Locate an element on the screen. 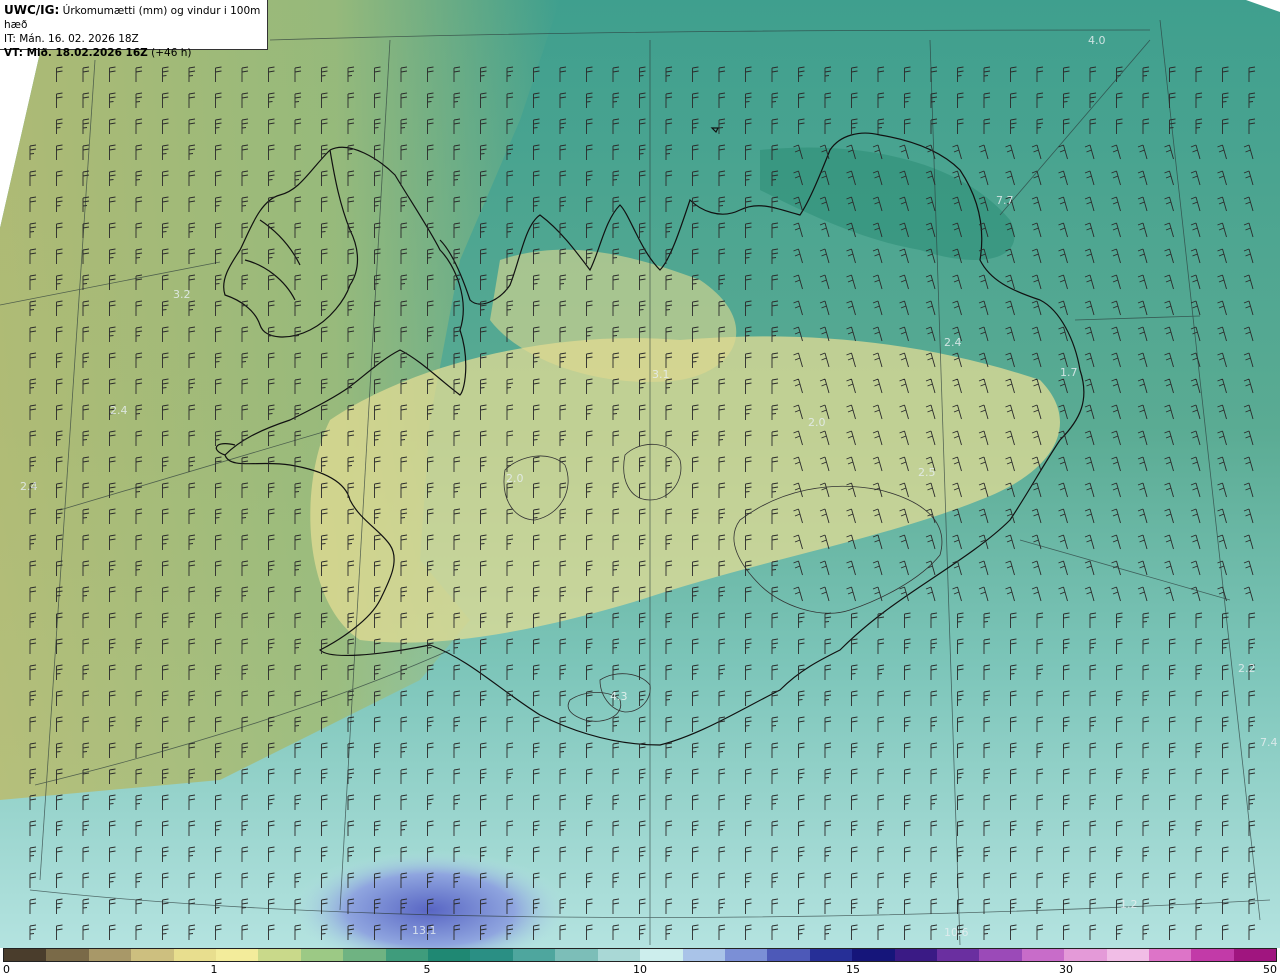 This screenshot has width=1280, height=978. max-label: 1.7 is located at coordinates (1069, 372).